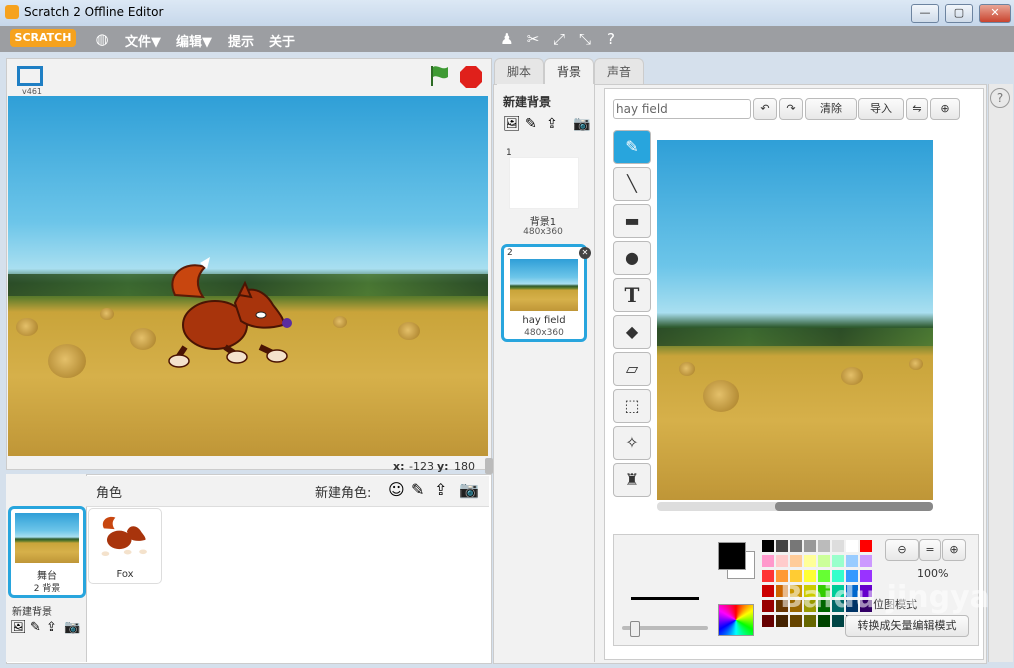  Describe the element at coordinates (47, 552) in the screenshot. I see `stage-thumbnail: 舞台 2 背景` at that location.